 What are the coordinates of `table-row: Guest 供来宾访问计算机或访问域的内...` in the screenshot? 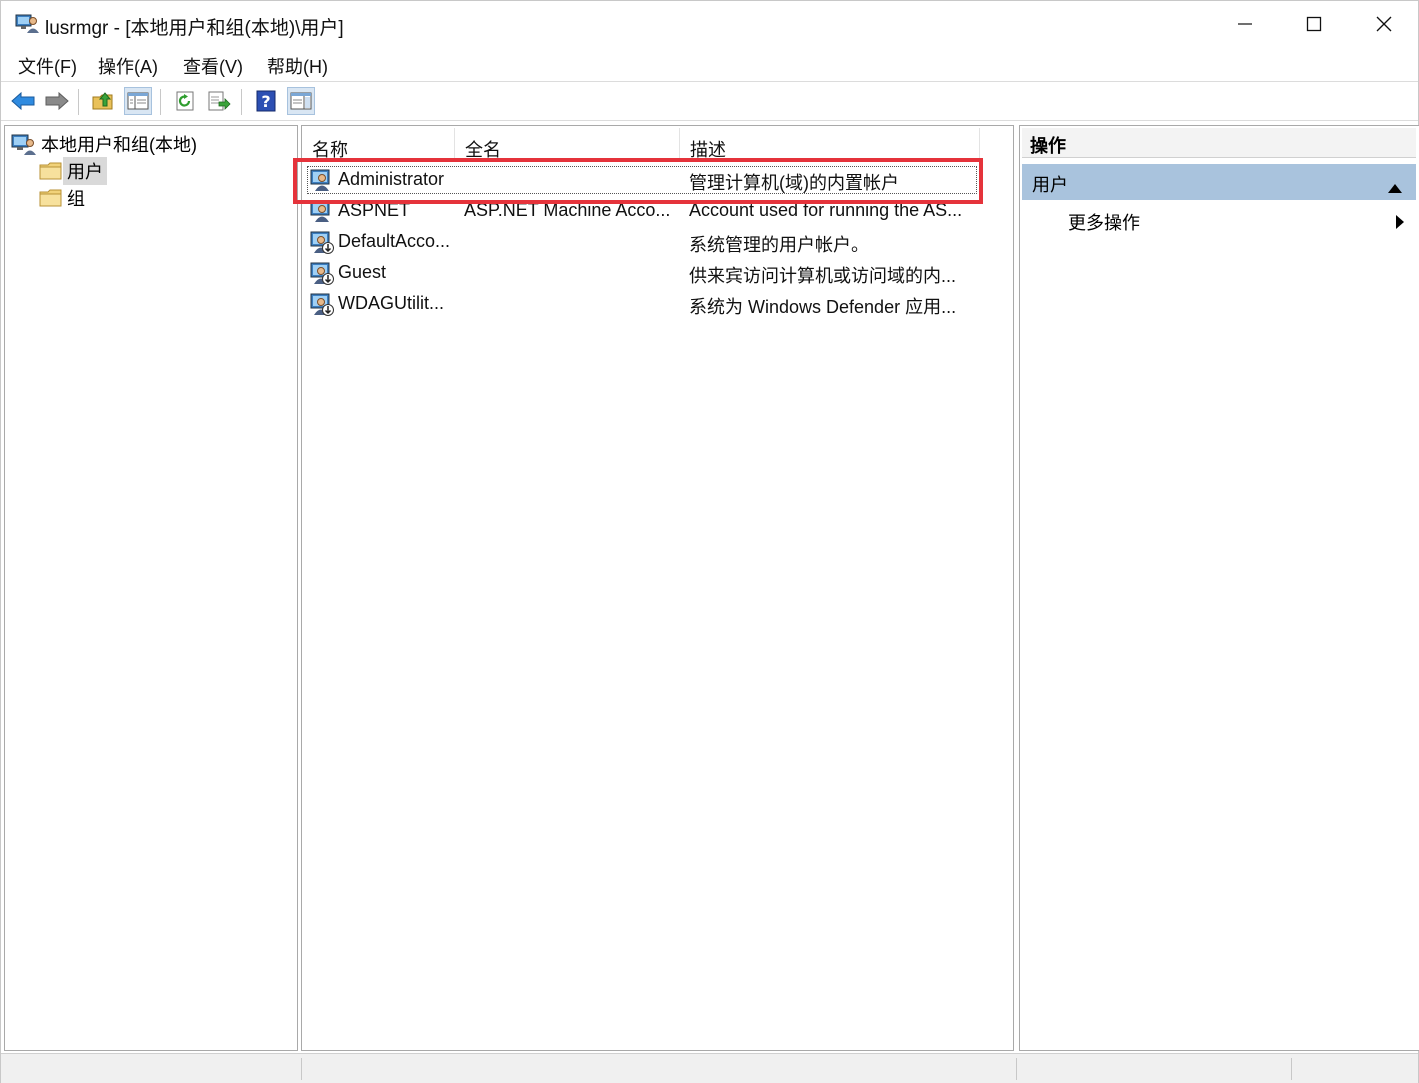 It's located at (642, 273).